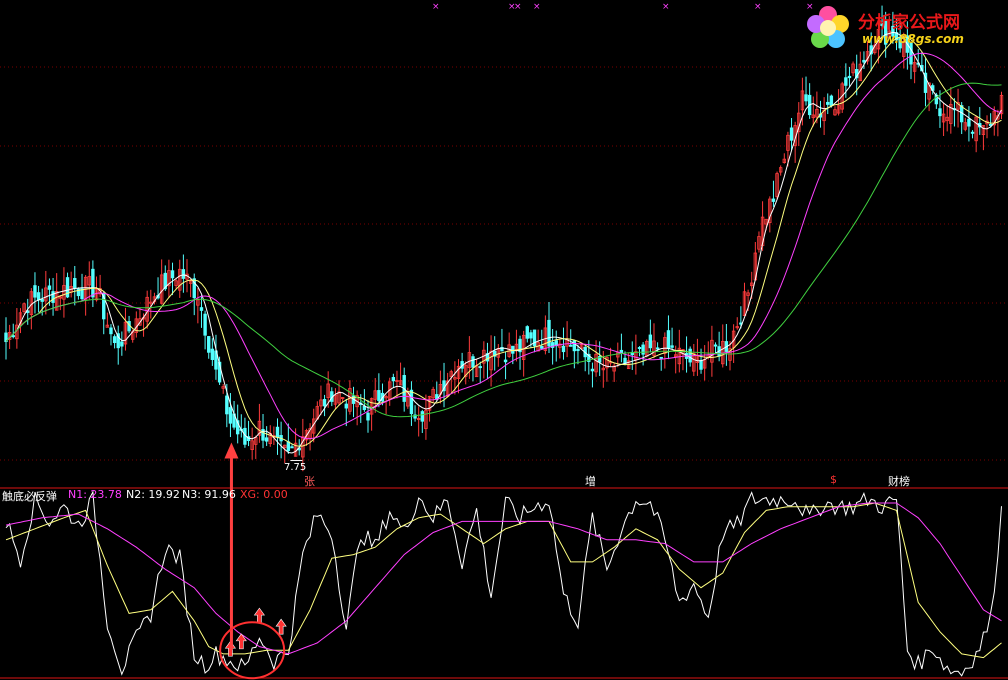 This screenshot has width=1008, height=680. What do you see at coordinates (833, 479) in the screenshot?
I see `event-tag-dividend: $` at bounding box center [833, 479].